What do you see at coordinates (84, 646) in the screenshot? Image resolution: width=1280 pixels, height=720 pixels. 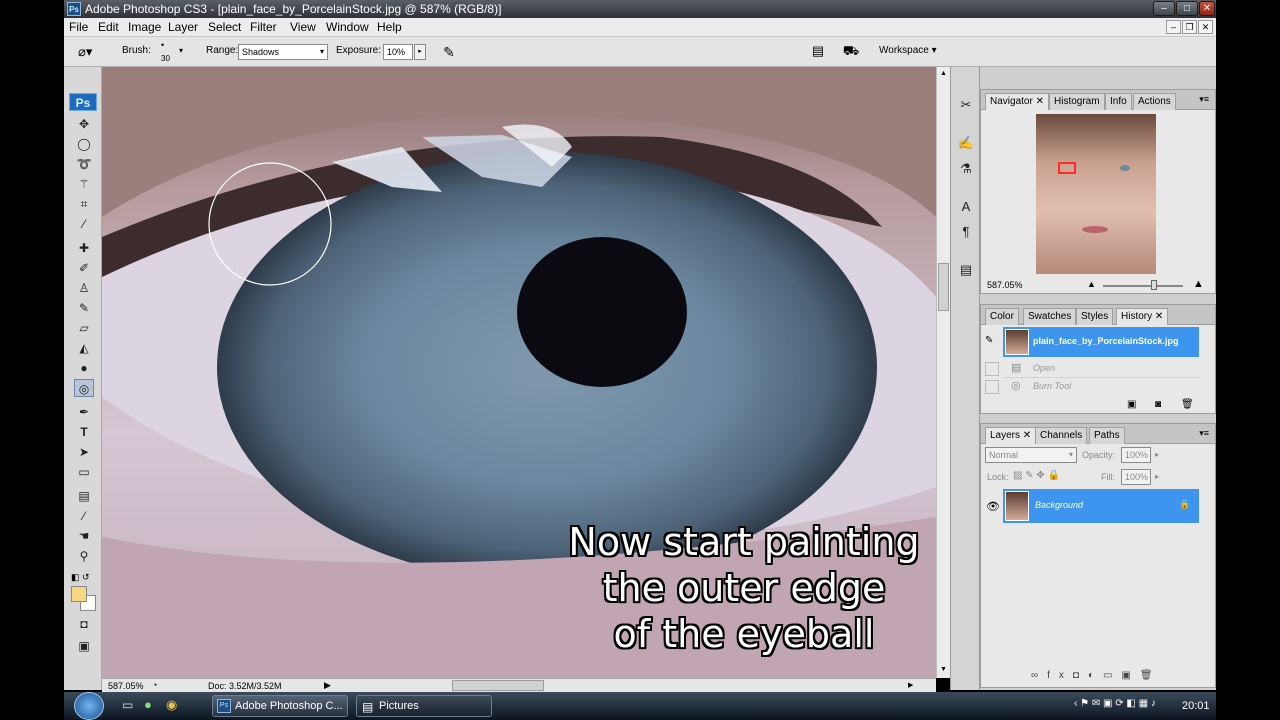 I see `screen-mode-icon: ▣` at bounding box center [84, 646].